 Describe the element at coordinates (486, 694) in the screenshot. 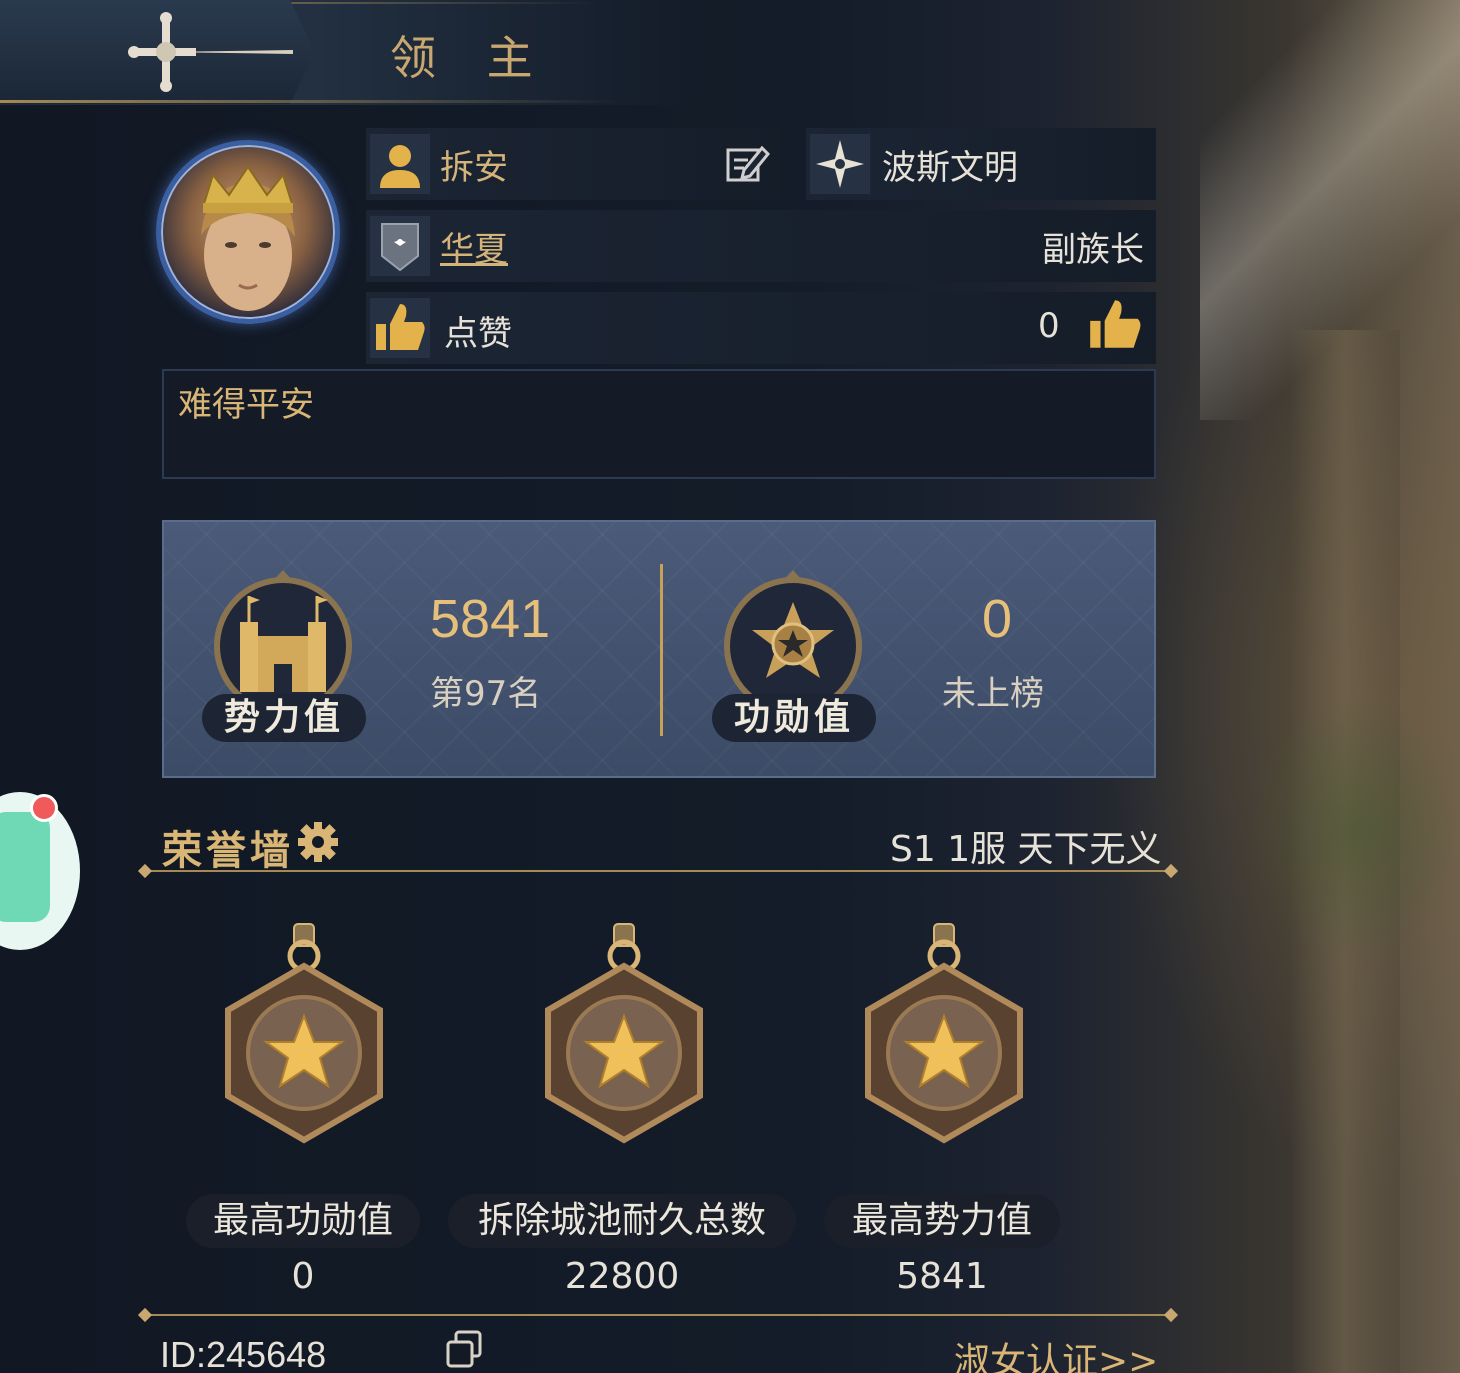

I see `power-rank: 第97名` at that location.